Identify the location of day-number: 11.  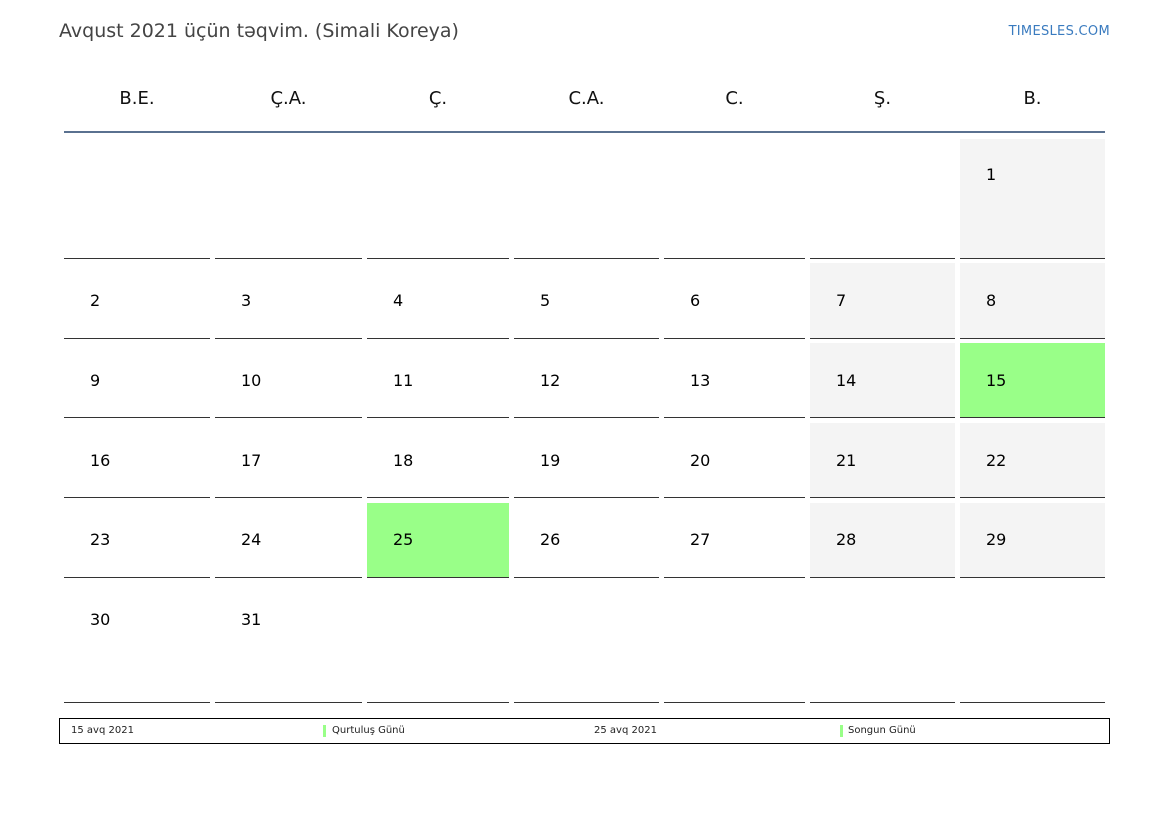
(403, 380).